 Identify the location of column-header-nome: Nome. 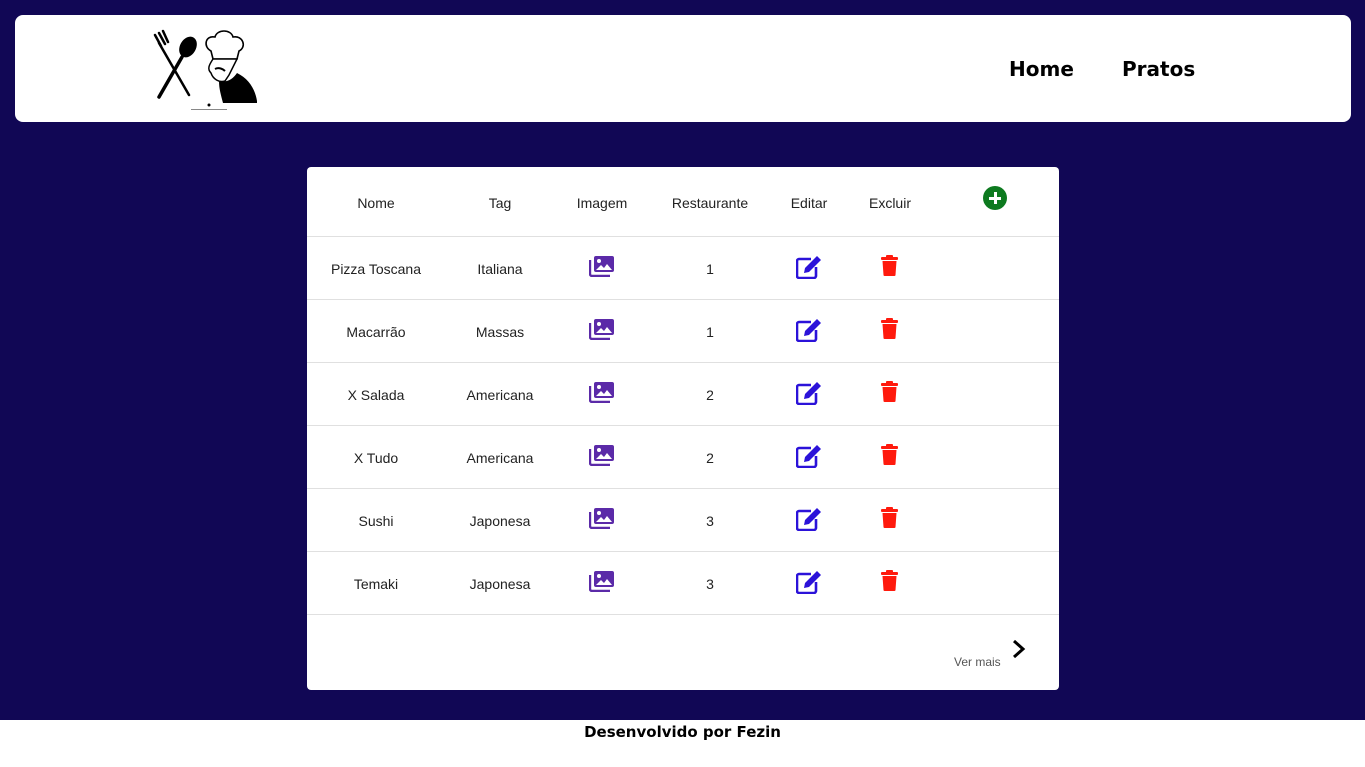
(376, 203).